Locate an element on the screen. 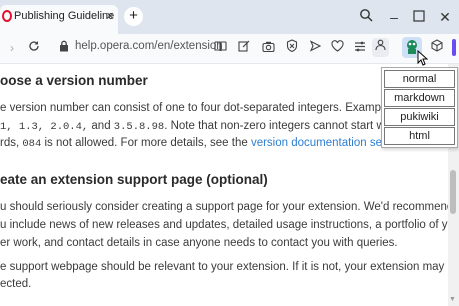 This screenshot has width=459, height=306. menu-item-pukiwiki: pukiwiki is located at coordinates (419, 117).